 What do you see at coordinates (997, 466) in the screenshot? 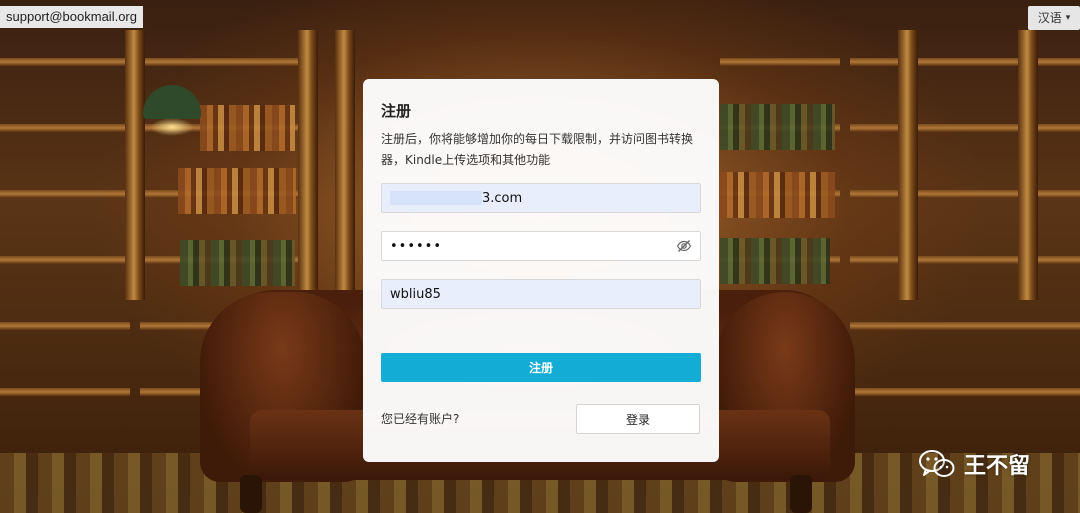
I see `watermark-text: 王不留` at bounding box center [997, 466].